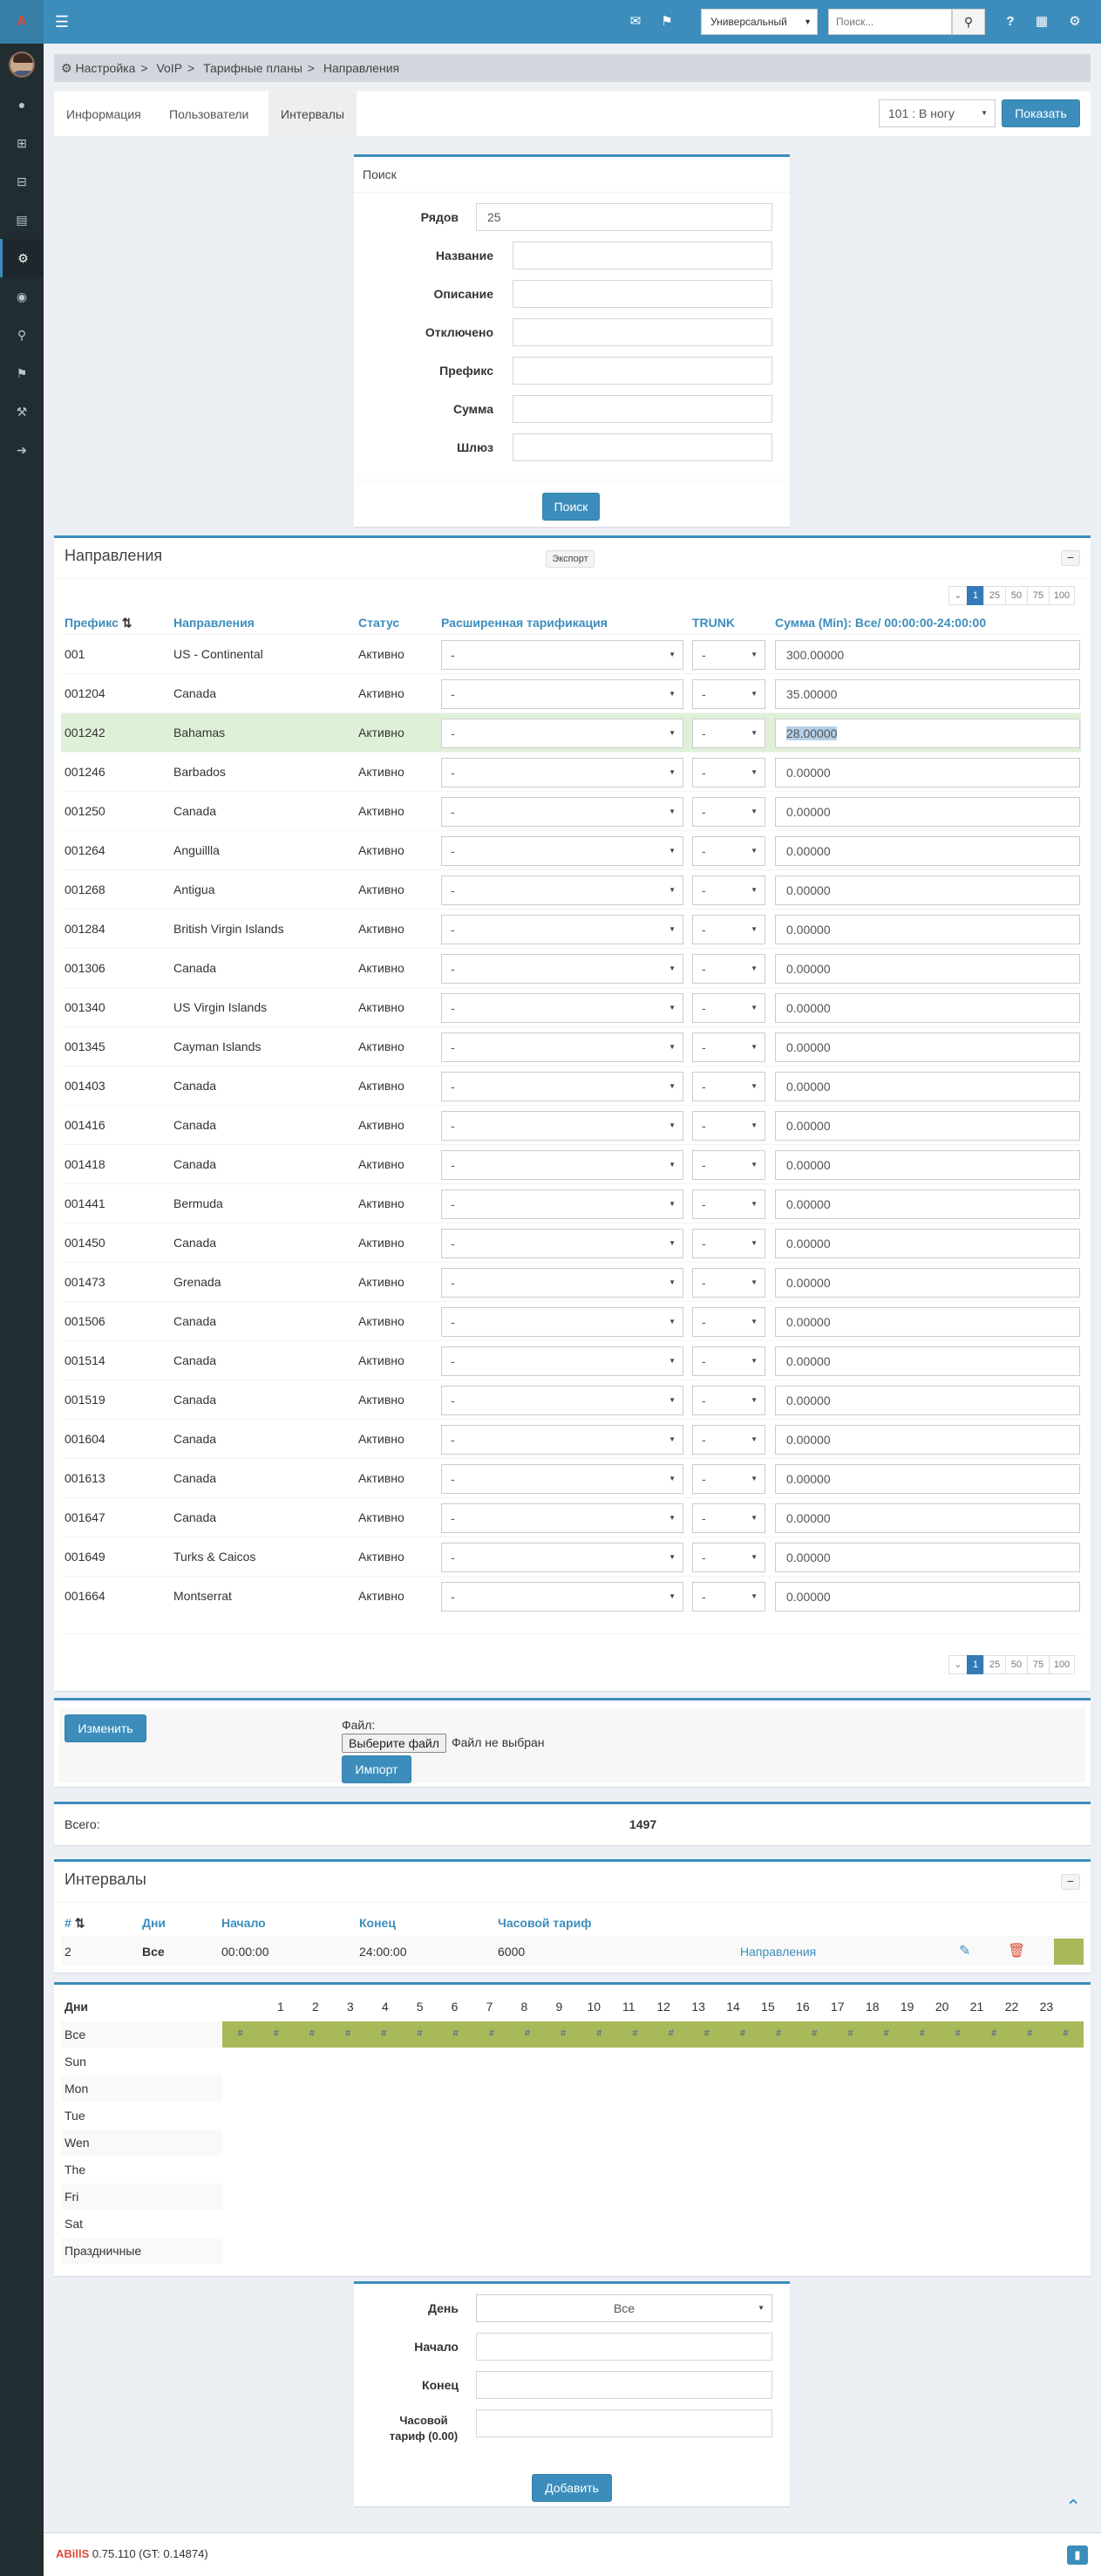 The image size is (1101, 2576). I want to click on description-input, so click(642, 294).